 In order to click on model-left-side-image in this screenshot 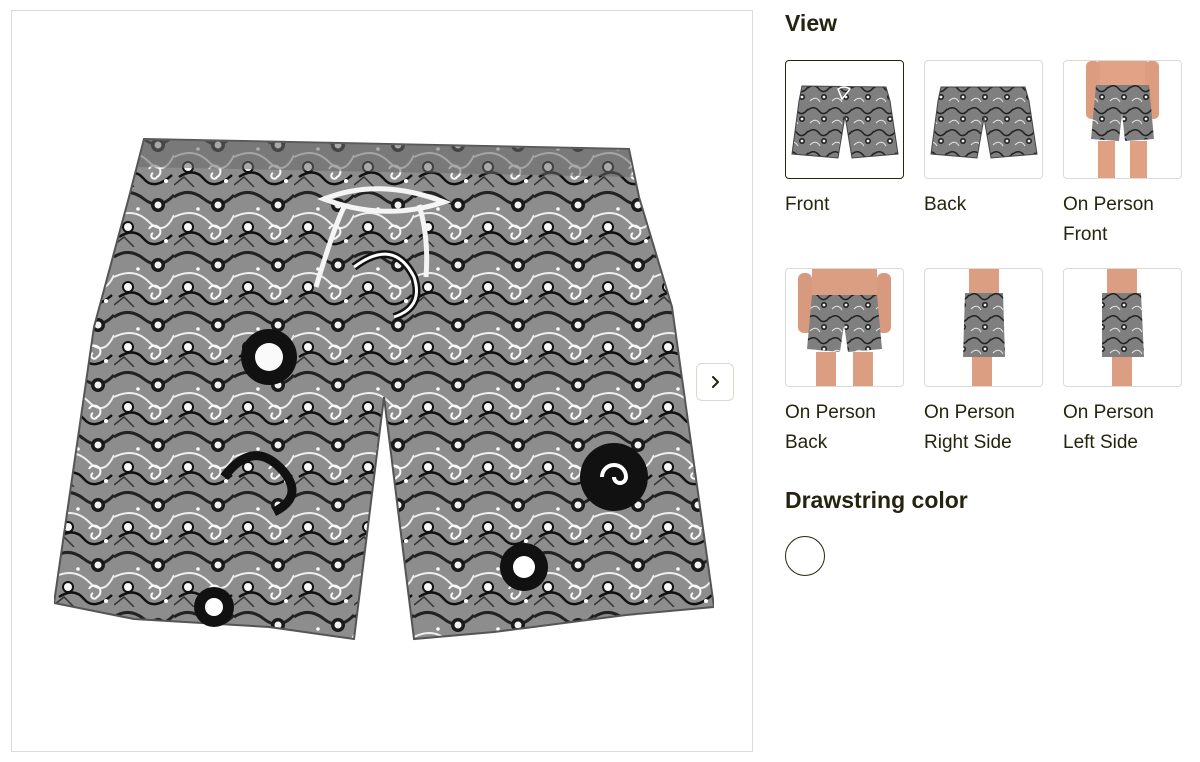, I will do `click(1123, 327)`.